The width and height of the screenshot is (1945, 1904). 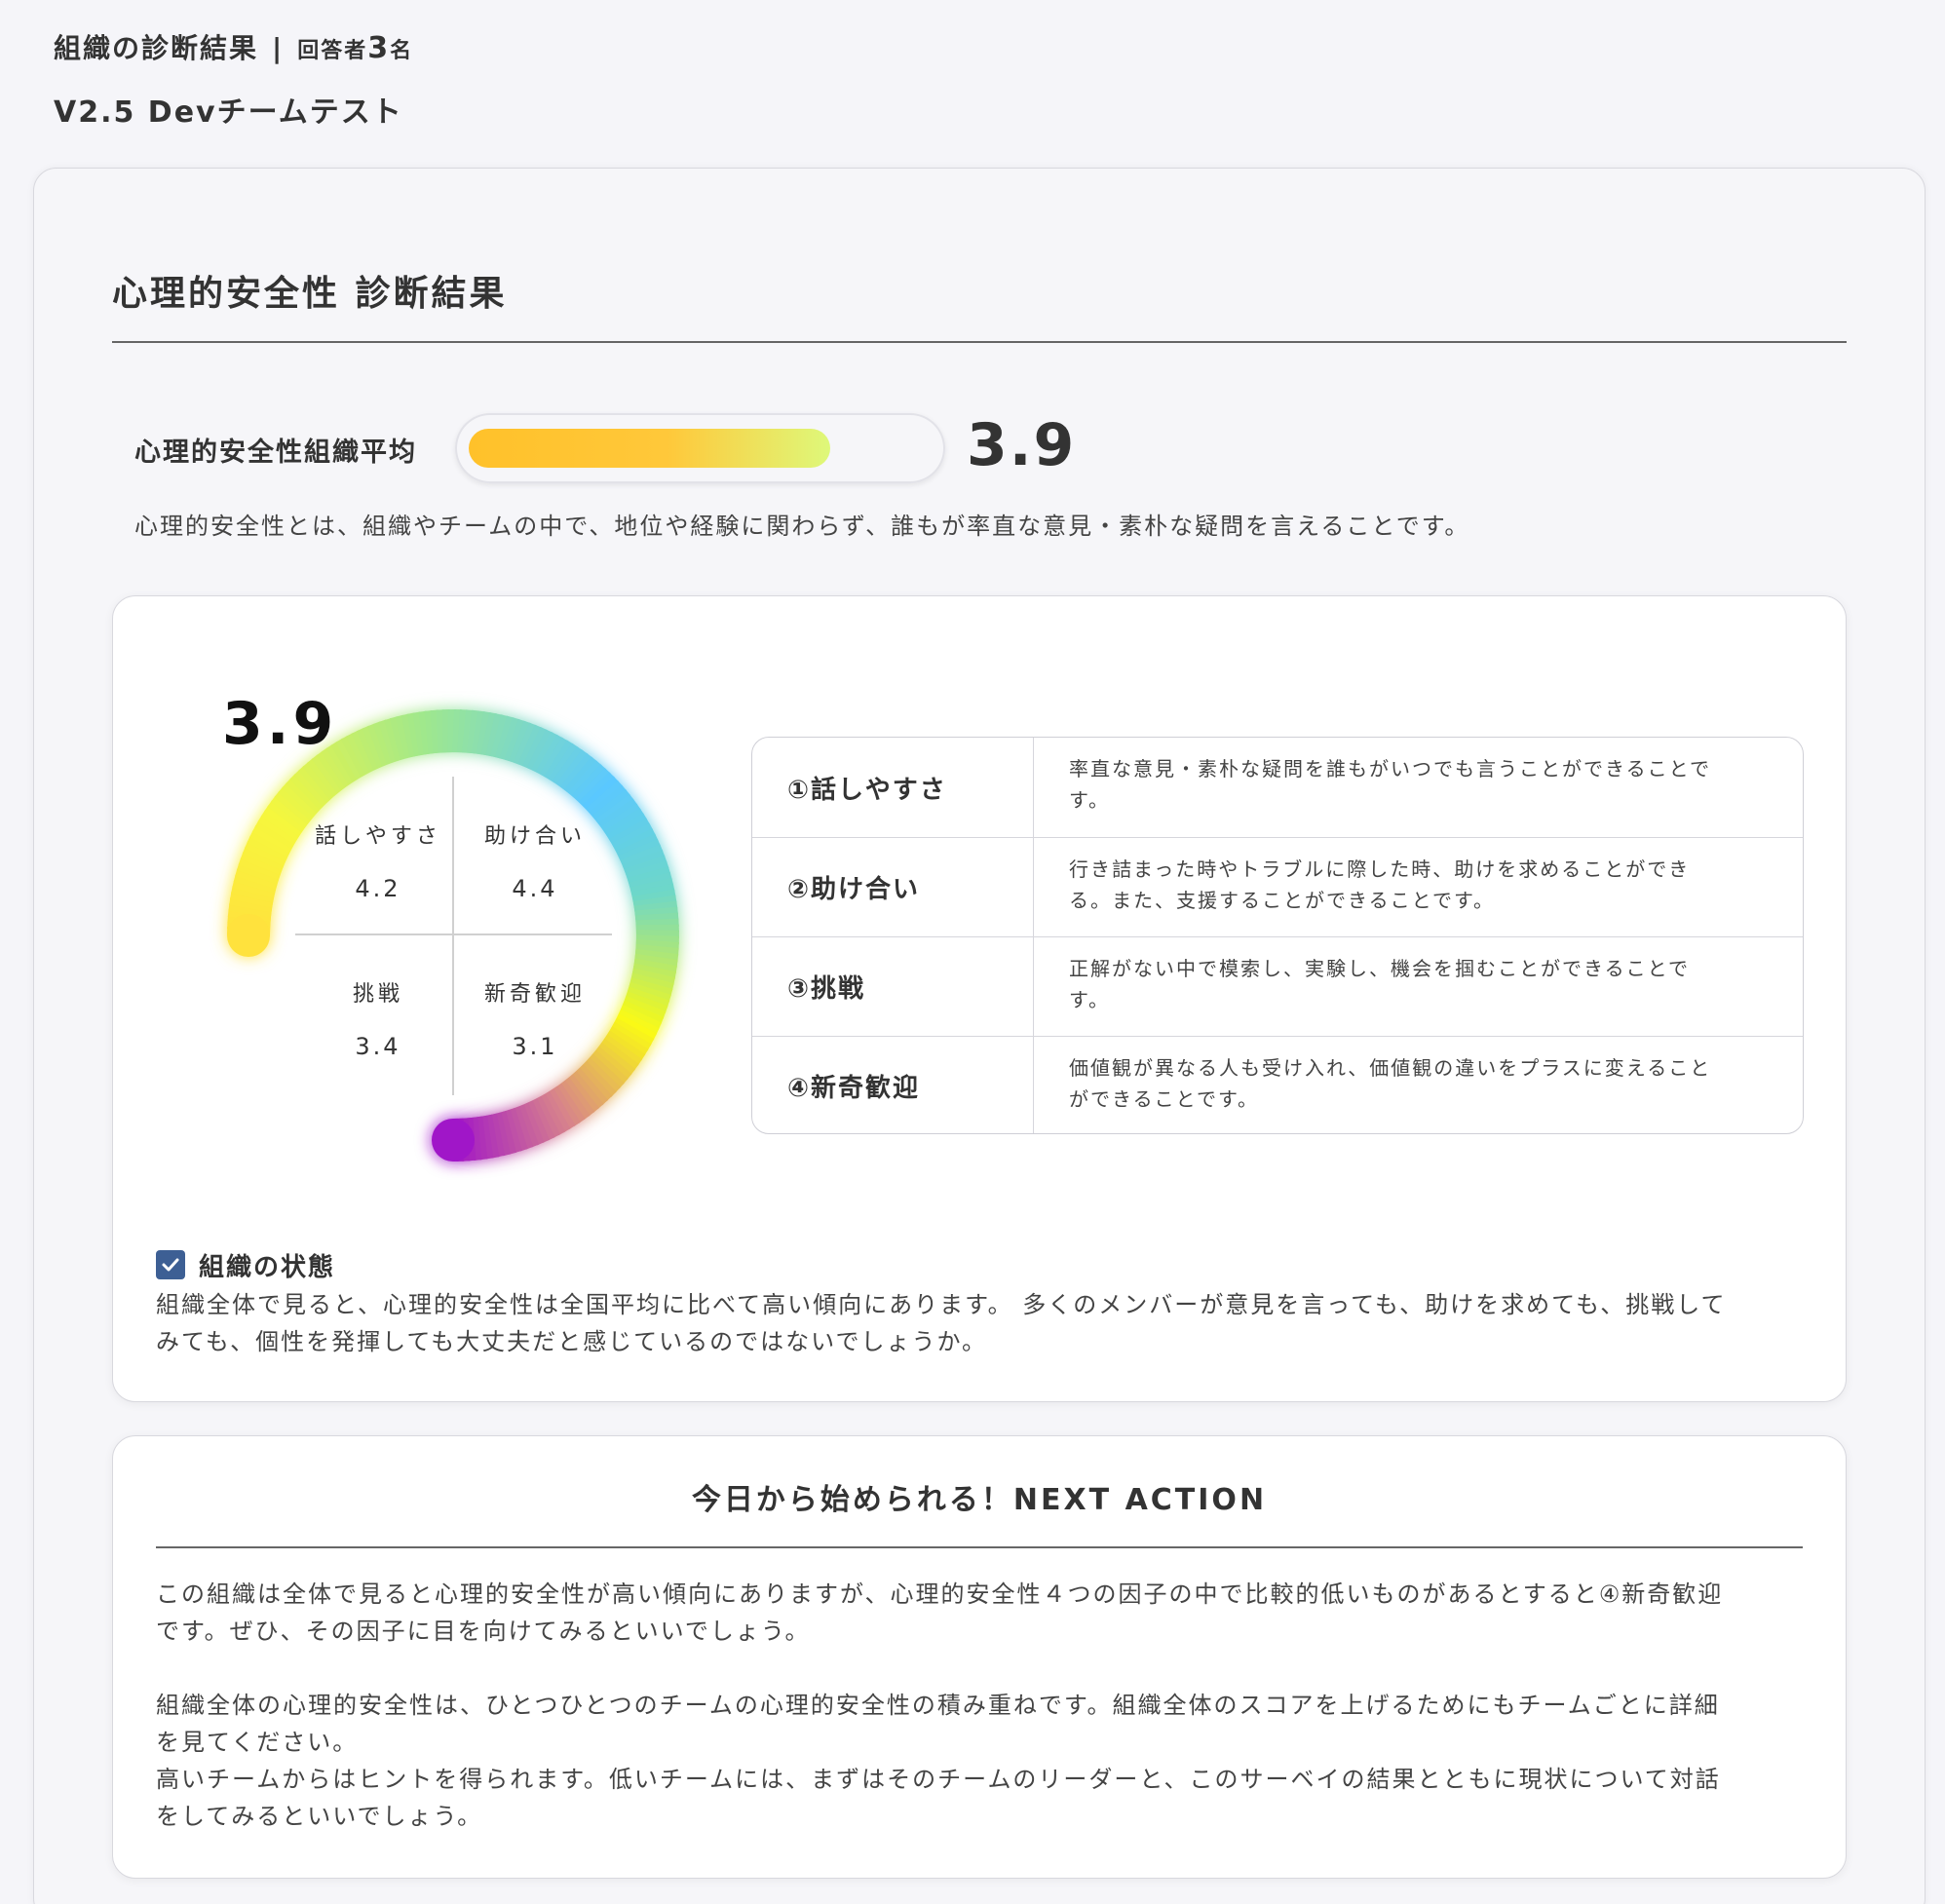 What do you see at coordinates (1390, 769) in the screenshot?
I see `desc-line: 率直な意見・素朴な疑問を誰もがいつでも言うことができることで` at bounding box center [1390, 769].